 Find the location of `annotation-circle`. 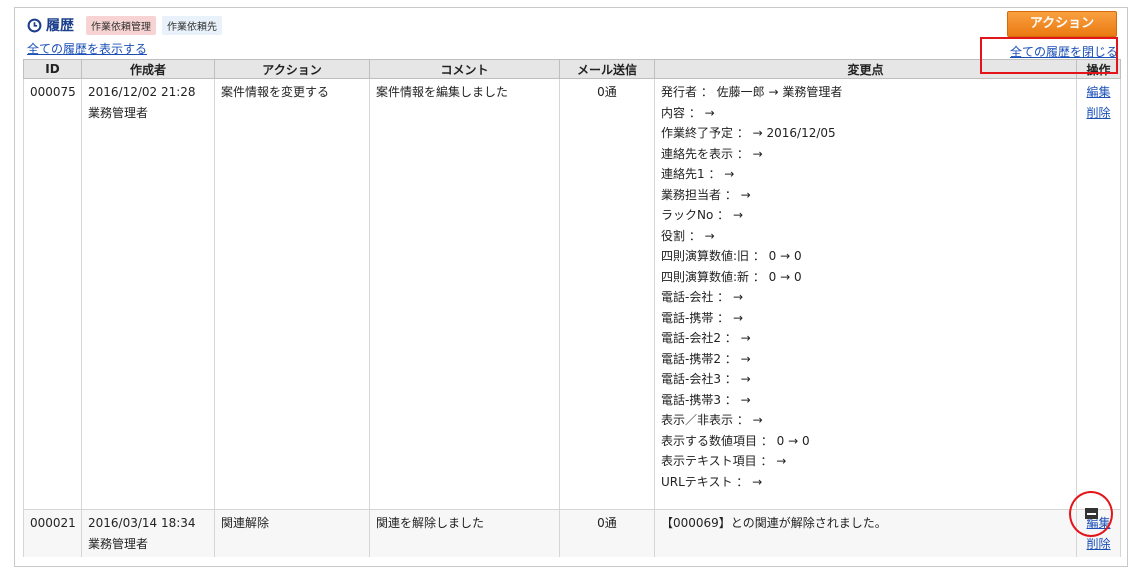

annotation-circle is located at coordinates (1091, 514).